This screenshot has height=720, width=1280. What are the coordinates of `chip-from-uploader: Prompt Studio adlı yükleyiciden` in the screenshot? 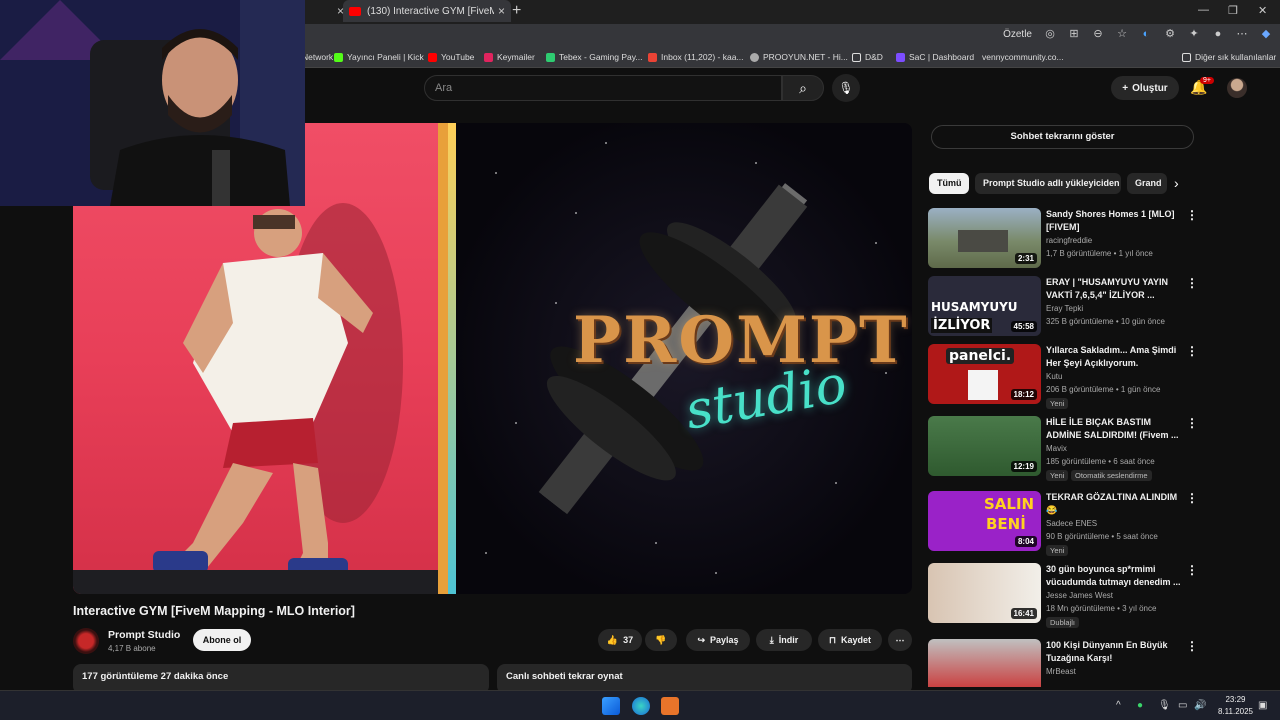 It's located at (1048, 183).